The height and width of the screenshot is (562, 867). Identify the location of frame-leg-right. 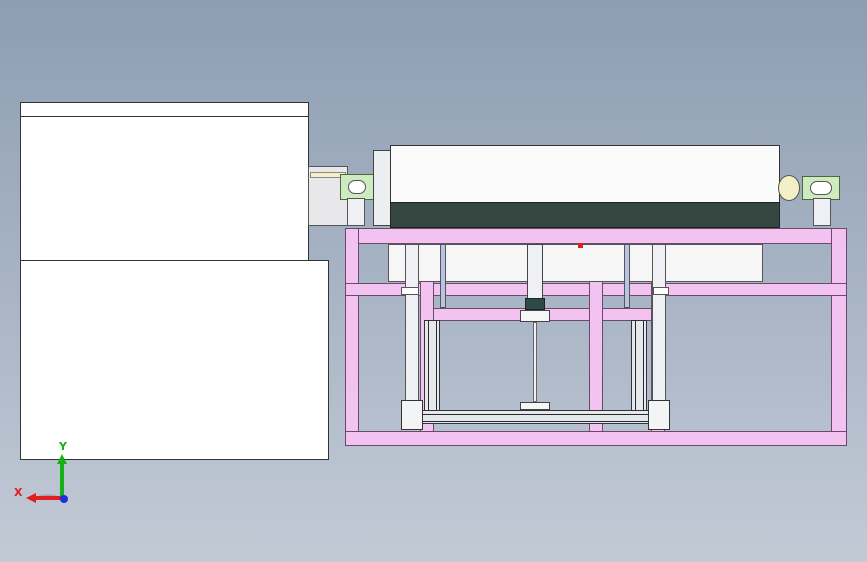
(839, 337).